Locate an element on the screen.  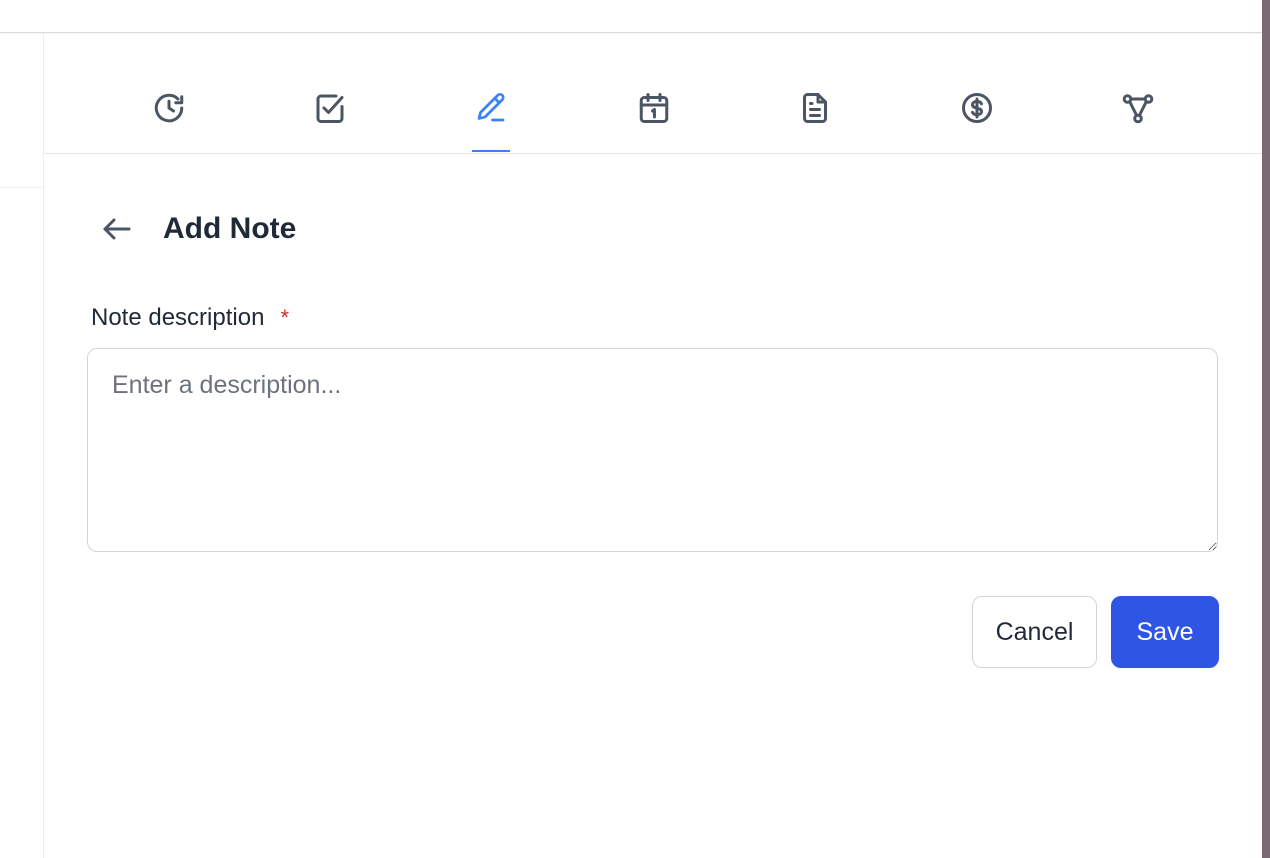
left-column-divider is located at coordinates (21, 187).